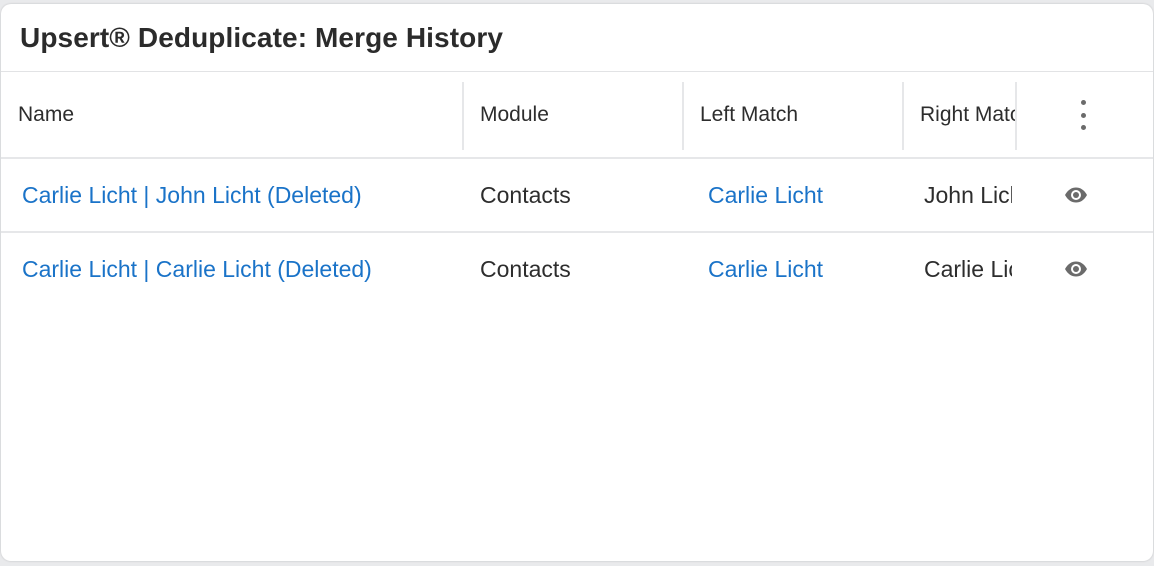 This screenshot has height=566, width=1154. I want to click on panel-header: Upsert® Deduplicate: Merge History, so click(577, 38).